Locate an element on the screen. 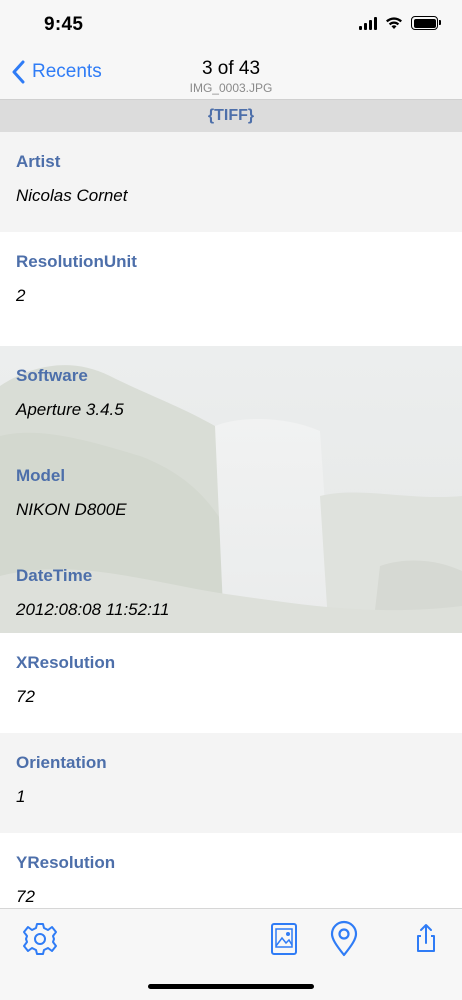 This screenshot has height=1000, width=462. photo-button is located at coordinates (284, 939).